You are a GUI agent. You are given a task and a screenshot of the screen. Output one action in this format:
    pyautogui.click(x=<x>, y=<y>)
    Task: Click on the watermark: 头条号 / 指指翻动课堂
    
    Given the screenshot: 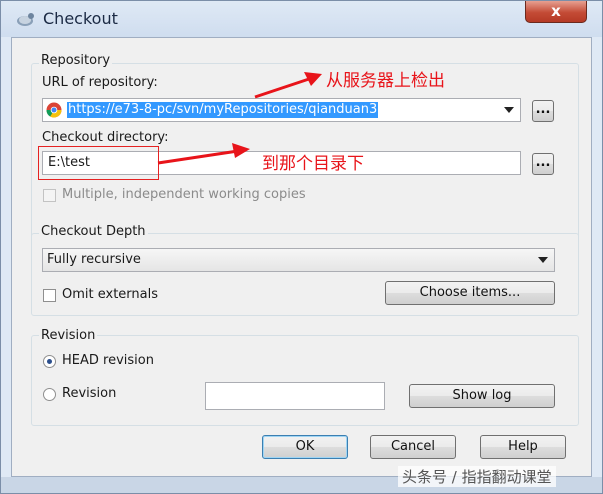 What is the action you would take?
    pyautogui.click(x=477, y=476)
    